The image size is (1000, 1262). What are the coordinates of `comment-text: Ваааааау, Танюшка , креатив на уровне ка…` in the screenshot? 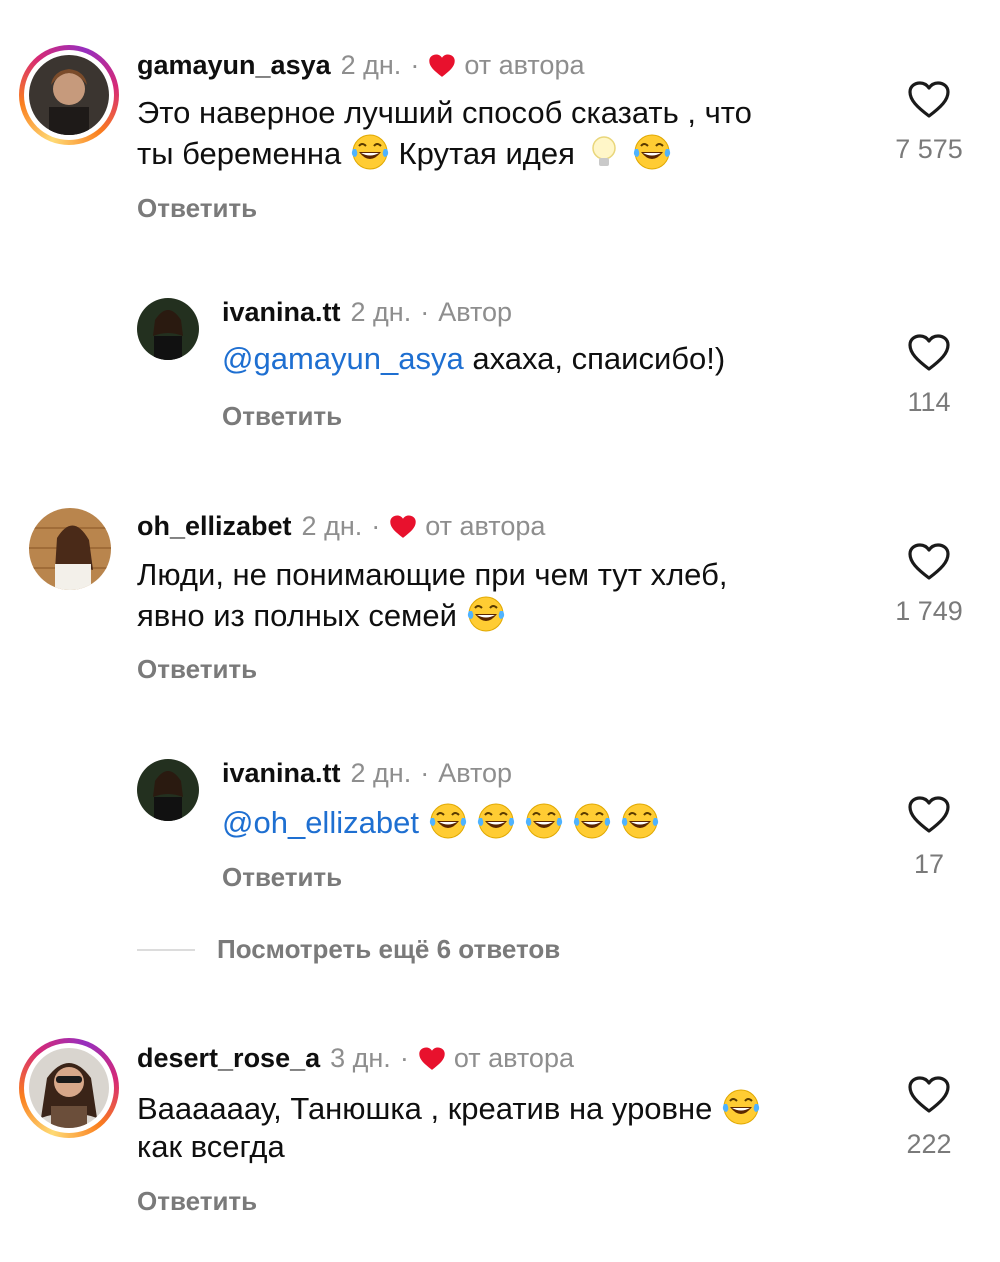 It's located at (497, 1126).